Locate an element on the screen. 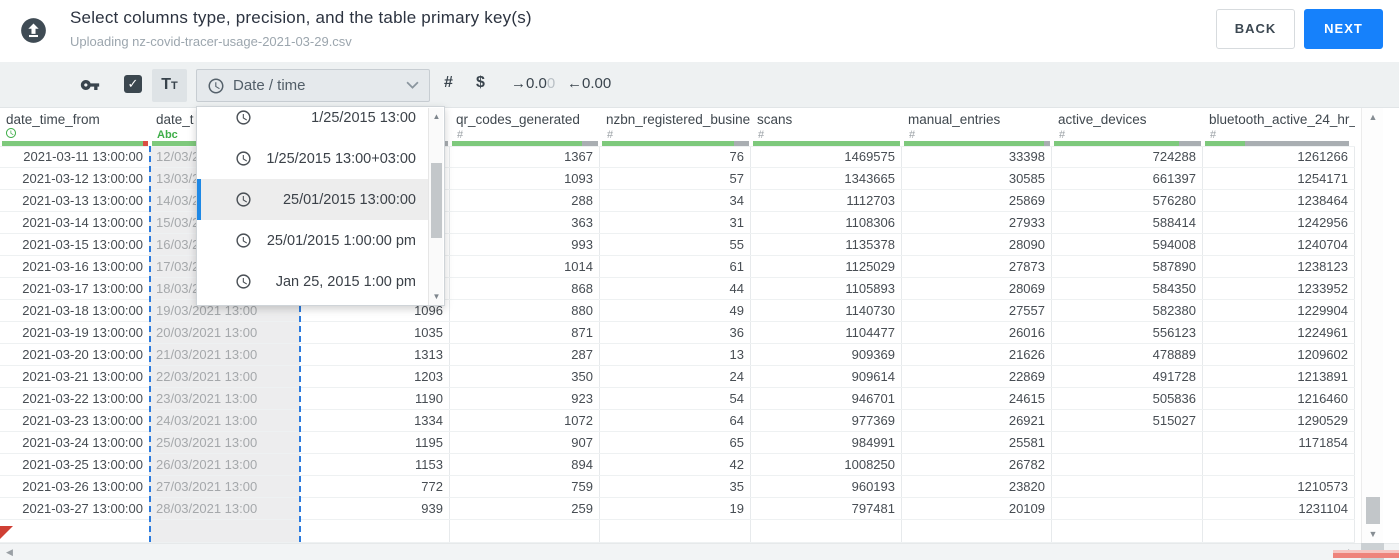 Image resolution: width=1399 pixels, height=560 pixels. table-cell: 64 is located at coordinates (675, 421).